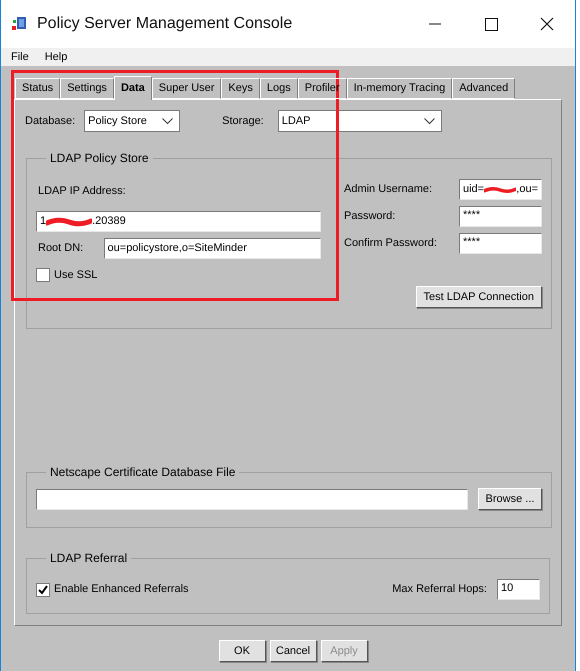  I want to click on label: Storage:, so click(243, 121).